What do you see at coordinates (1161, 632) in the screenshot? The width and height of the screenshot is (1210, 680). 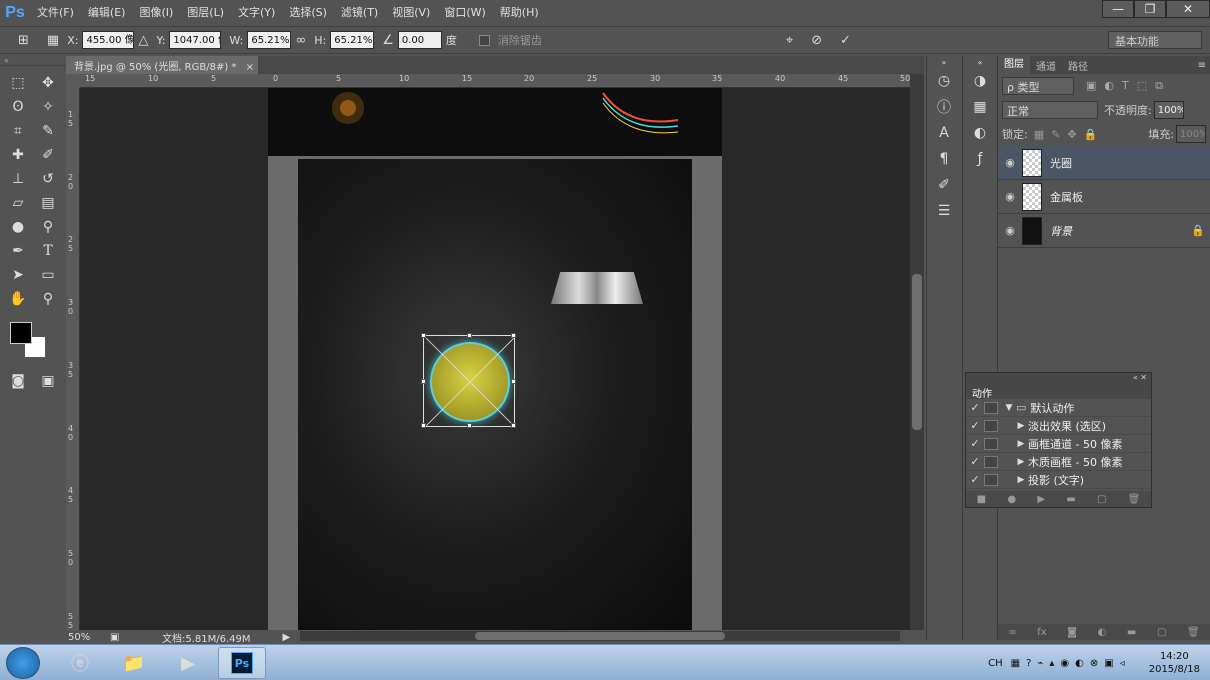 I see `new-layer-icon: ▢` at bounding box center [1161, 632].